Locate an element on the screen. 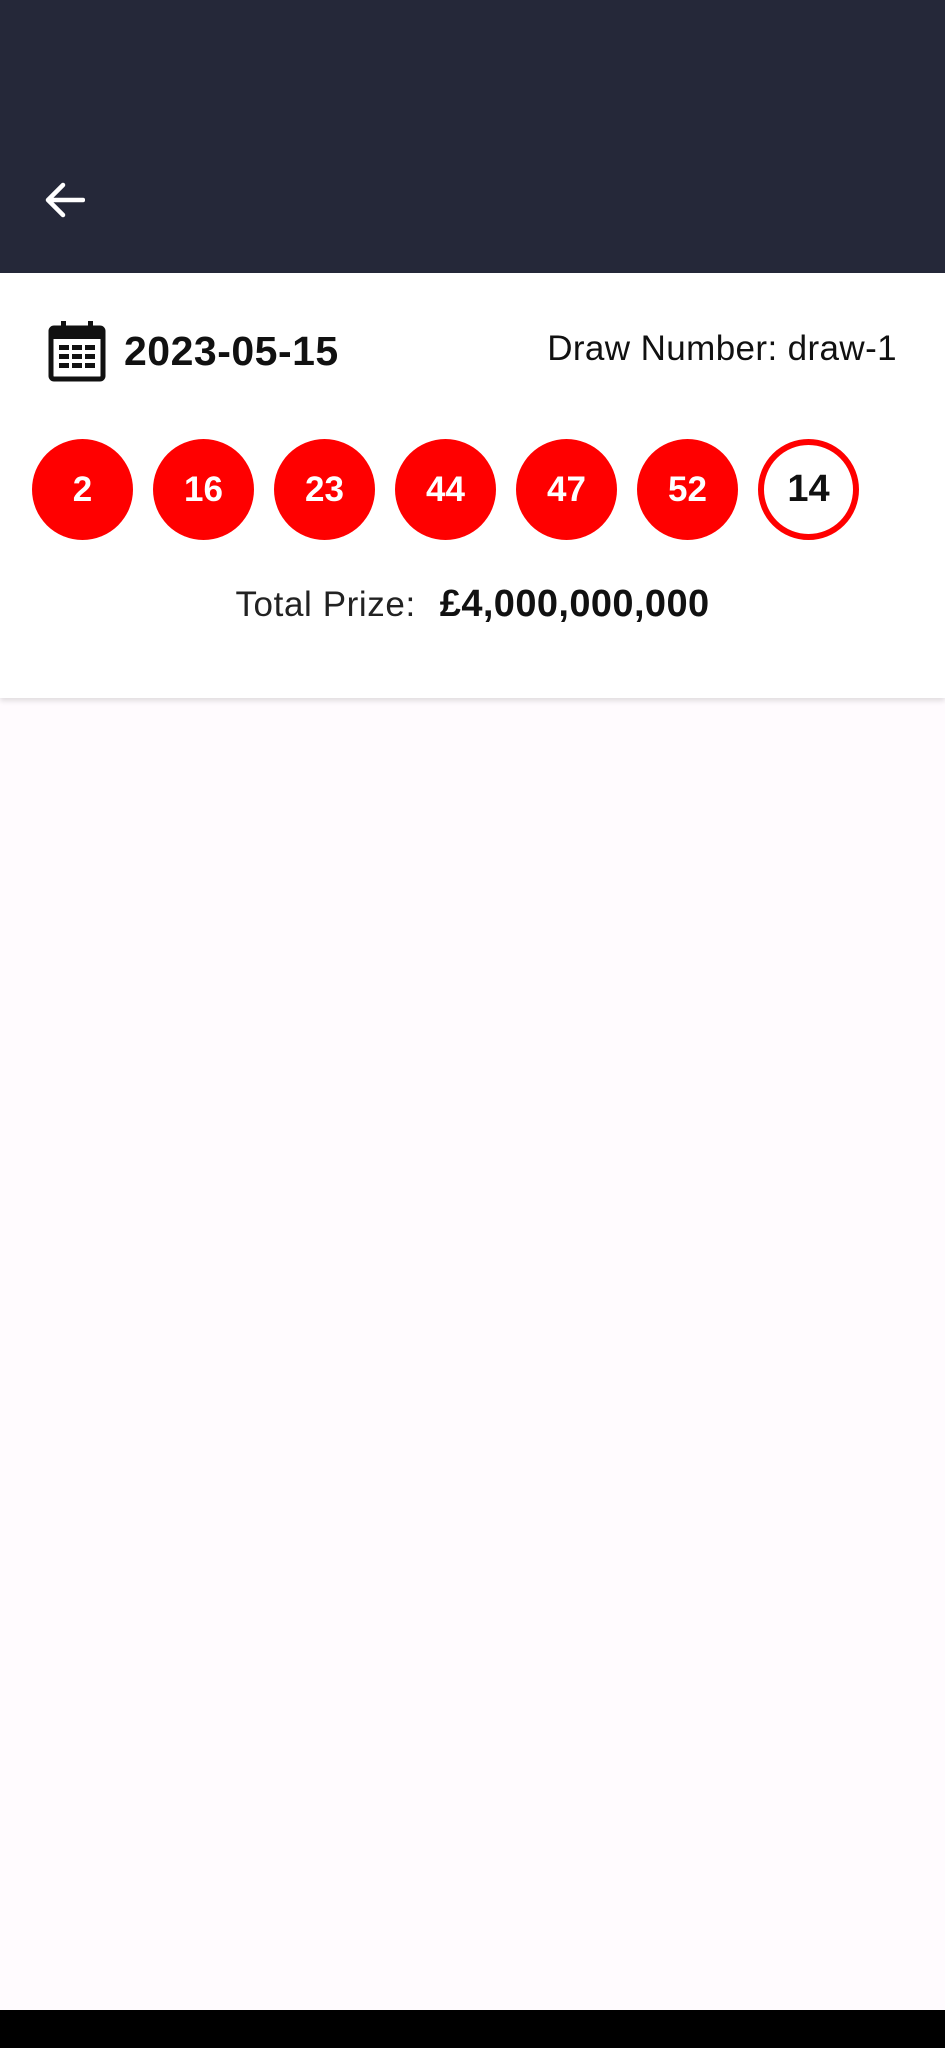 The height and width of the screenshot is (2048, 945). draw-date-row: 2023-05-15 is located at coordinates (193, 351).